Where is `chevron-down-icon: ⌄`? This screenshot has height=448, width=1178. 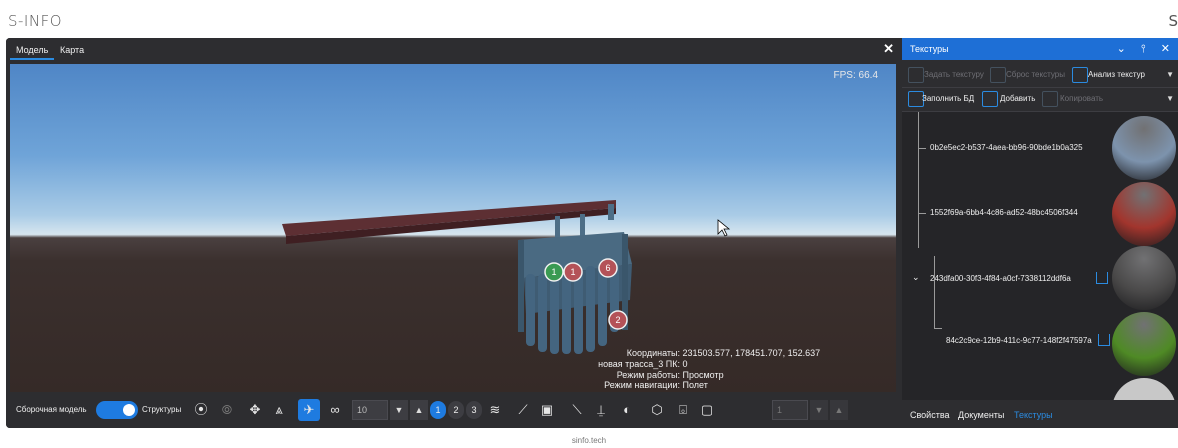 chevron-down-icon: ⌄ is located at coordinates (916, 277).